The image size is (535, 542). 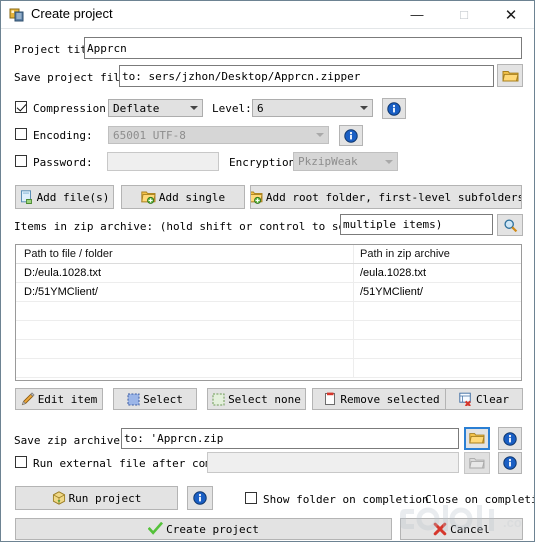 What do you see at coordinates (63, 135) in the screenshot?
I see `encoding-label: Encoding:` at bounding box center [63, 135].